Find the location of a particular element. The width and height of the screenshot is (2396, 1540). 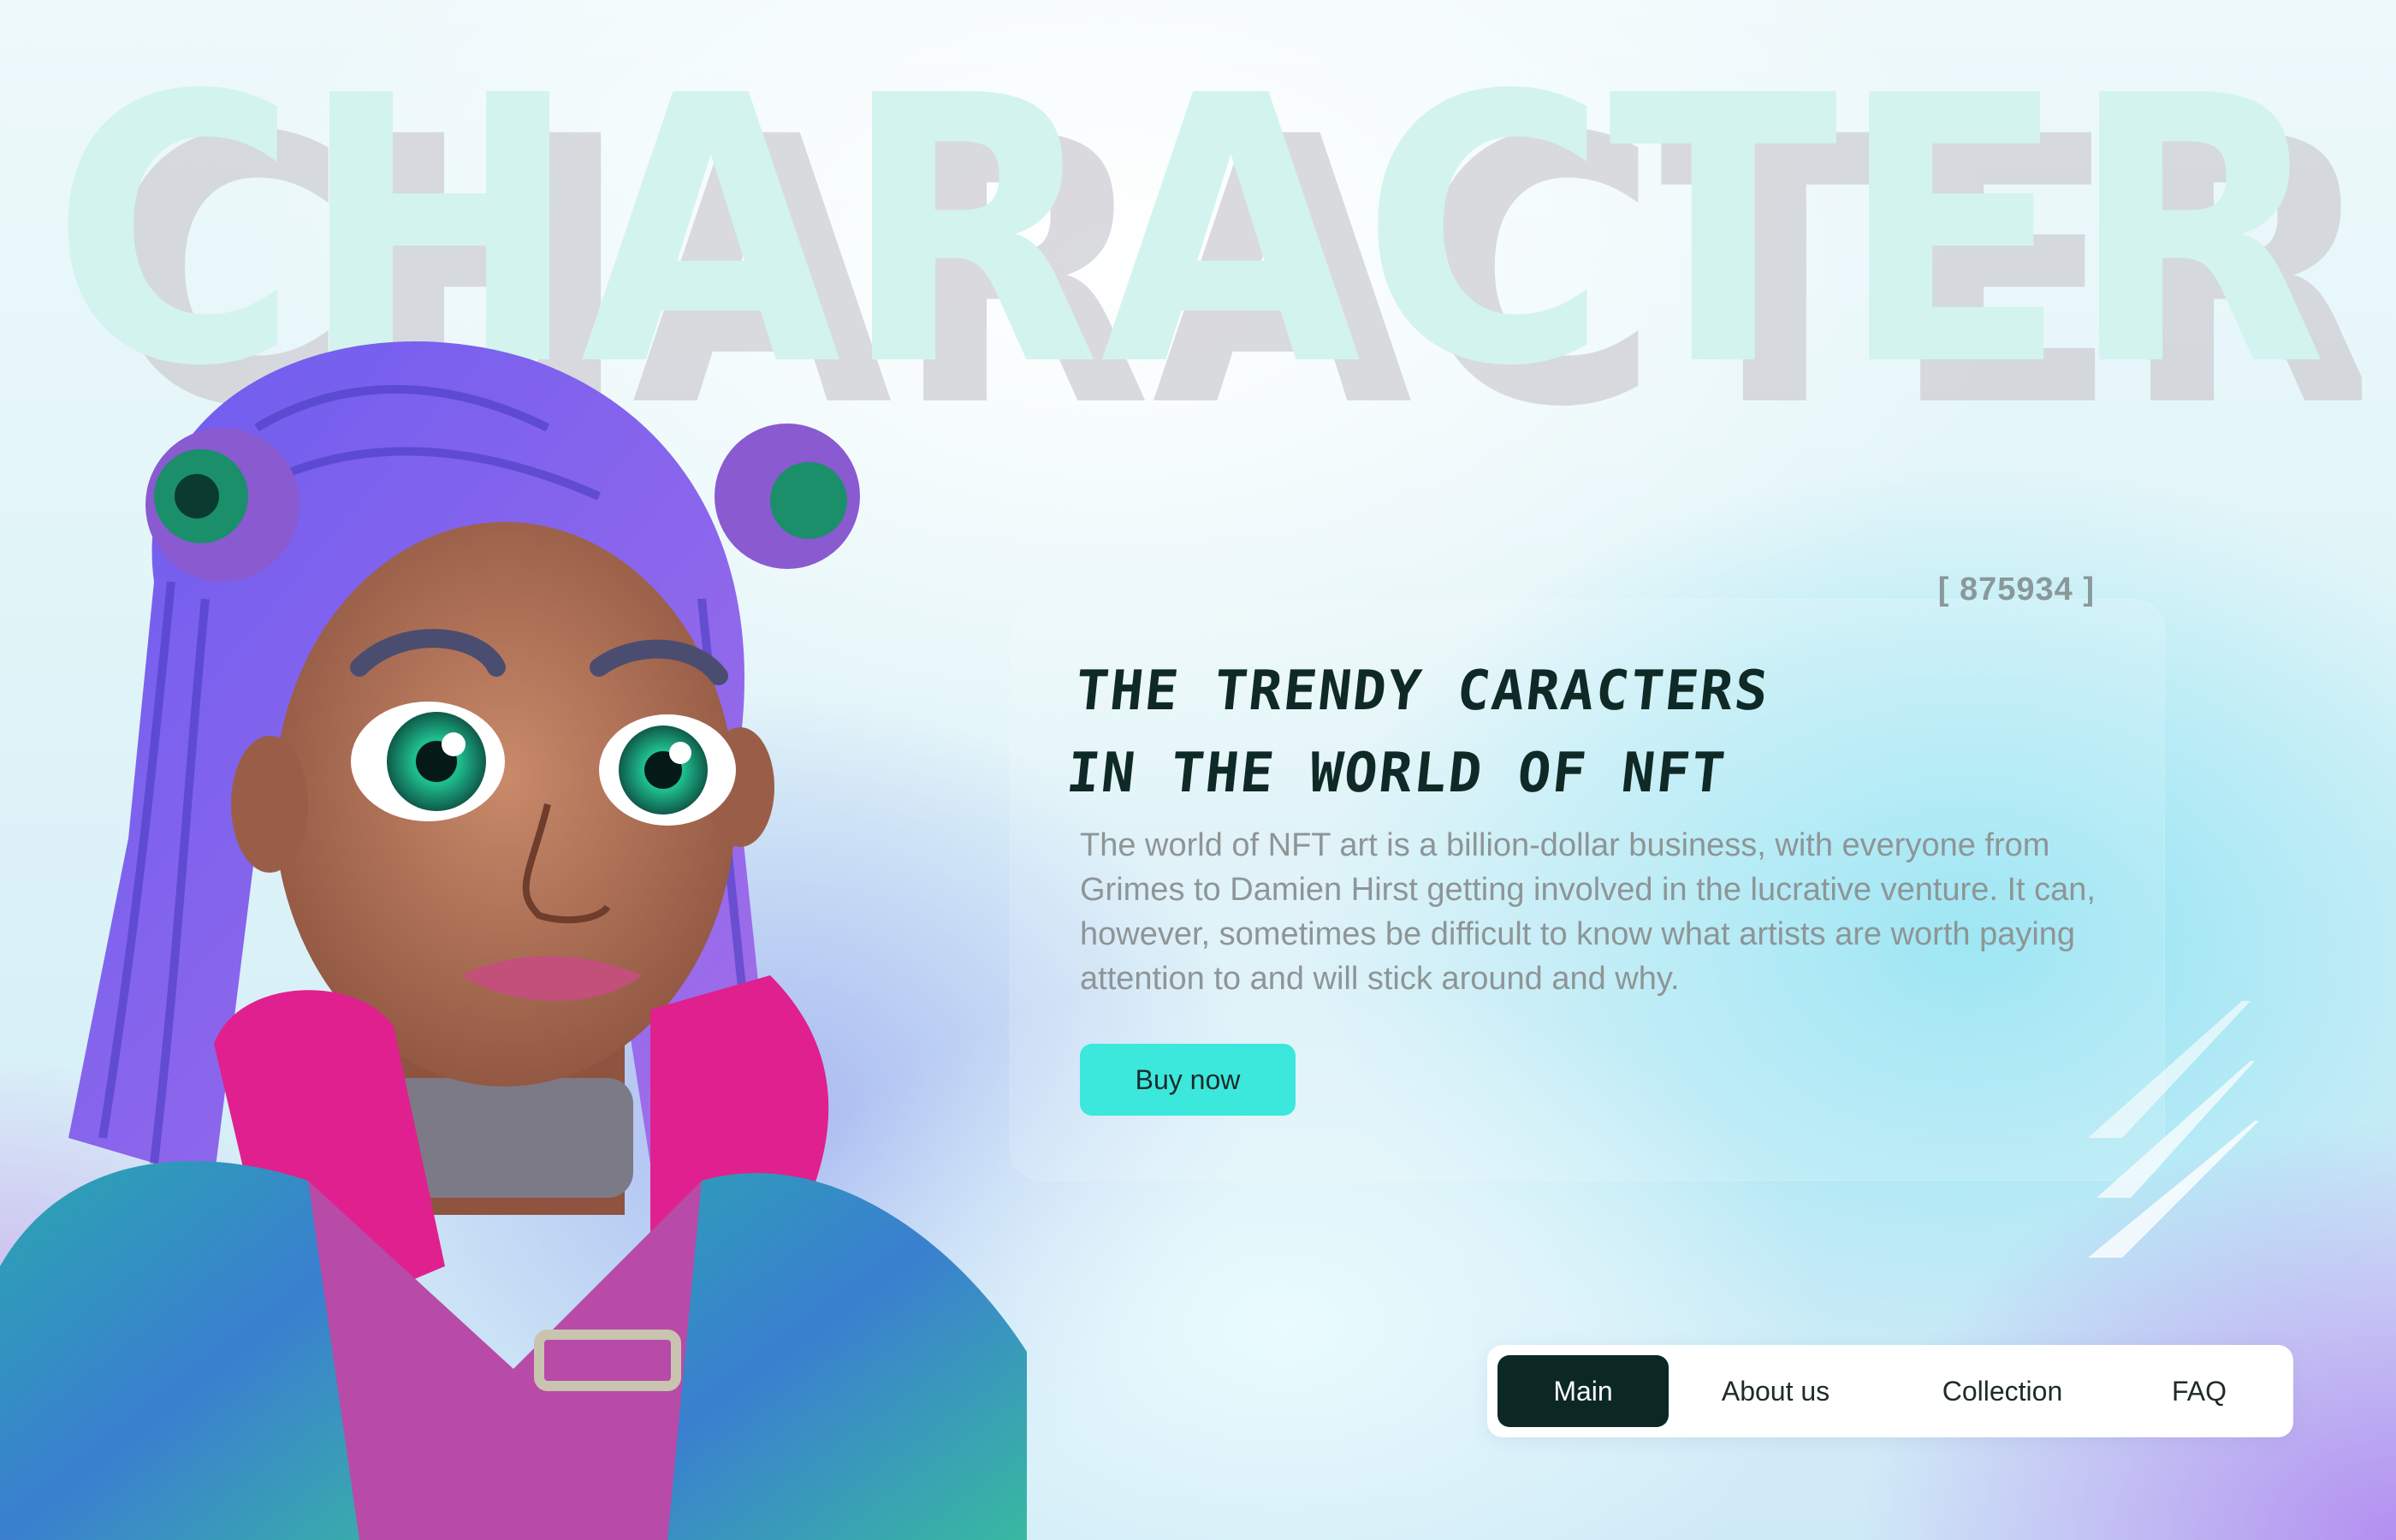

nav-item-main: Main is located at coordinates (1584, 1391).